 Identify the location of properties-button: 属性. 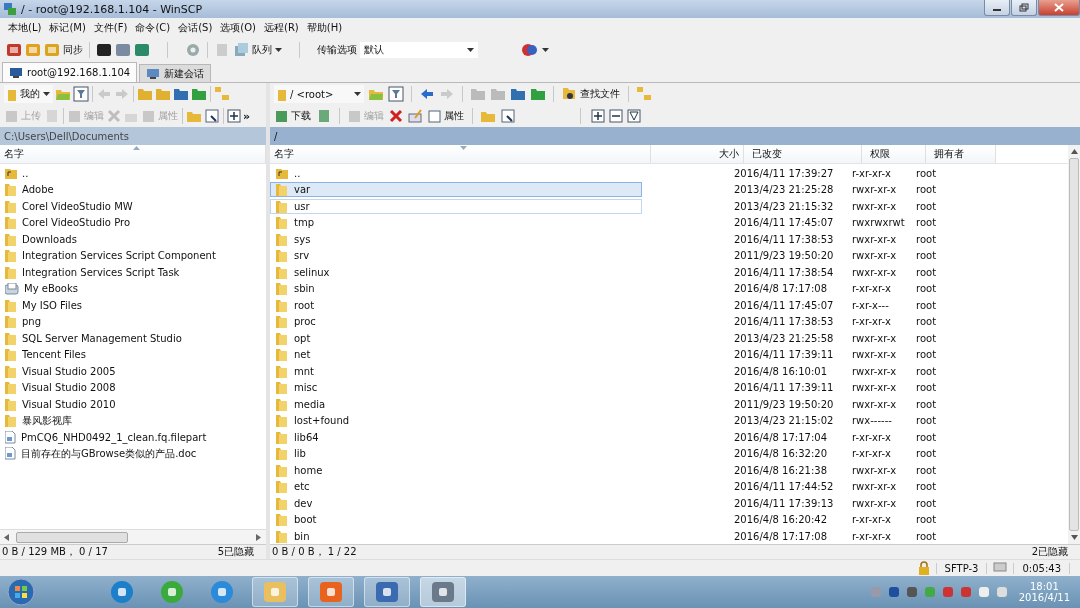
(446, 116).